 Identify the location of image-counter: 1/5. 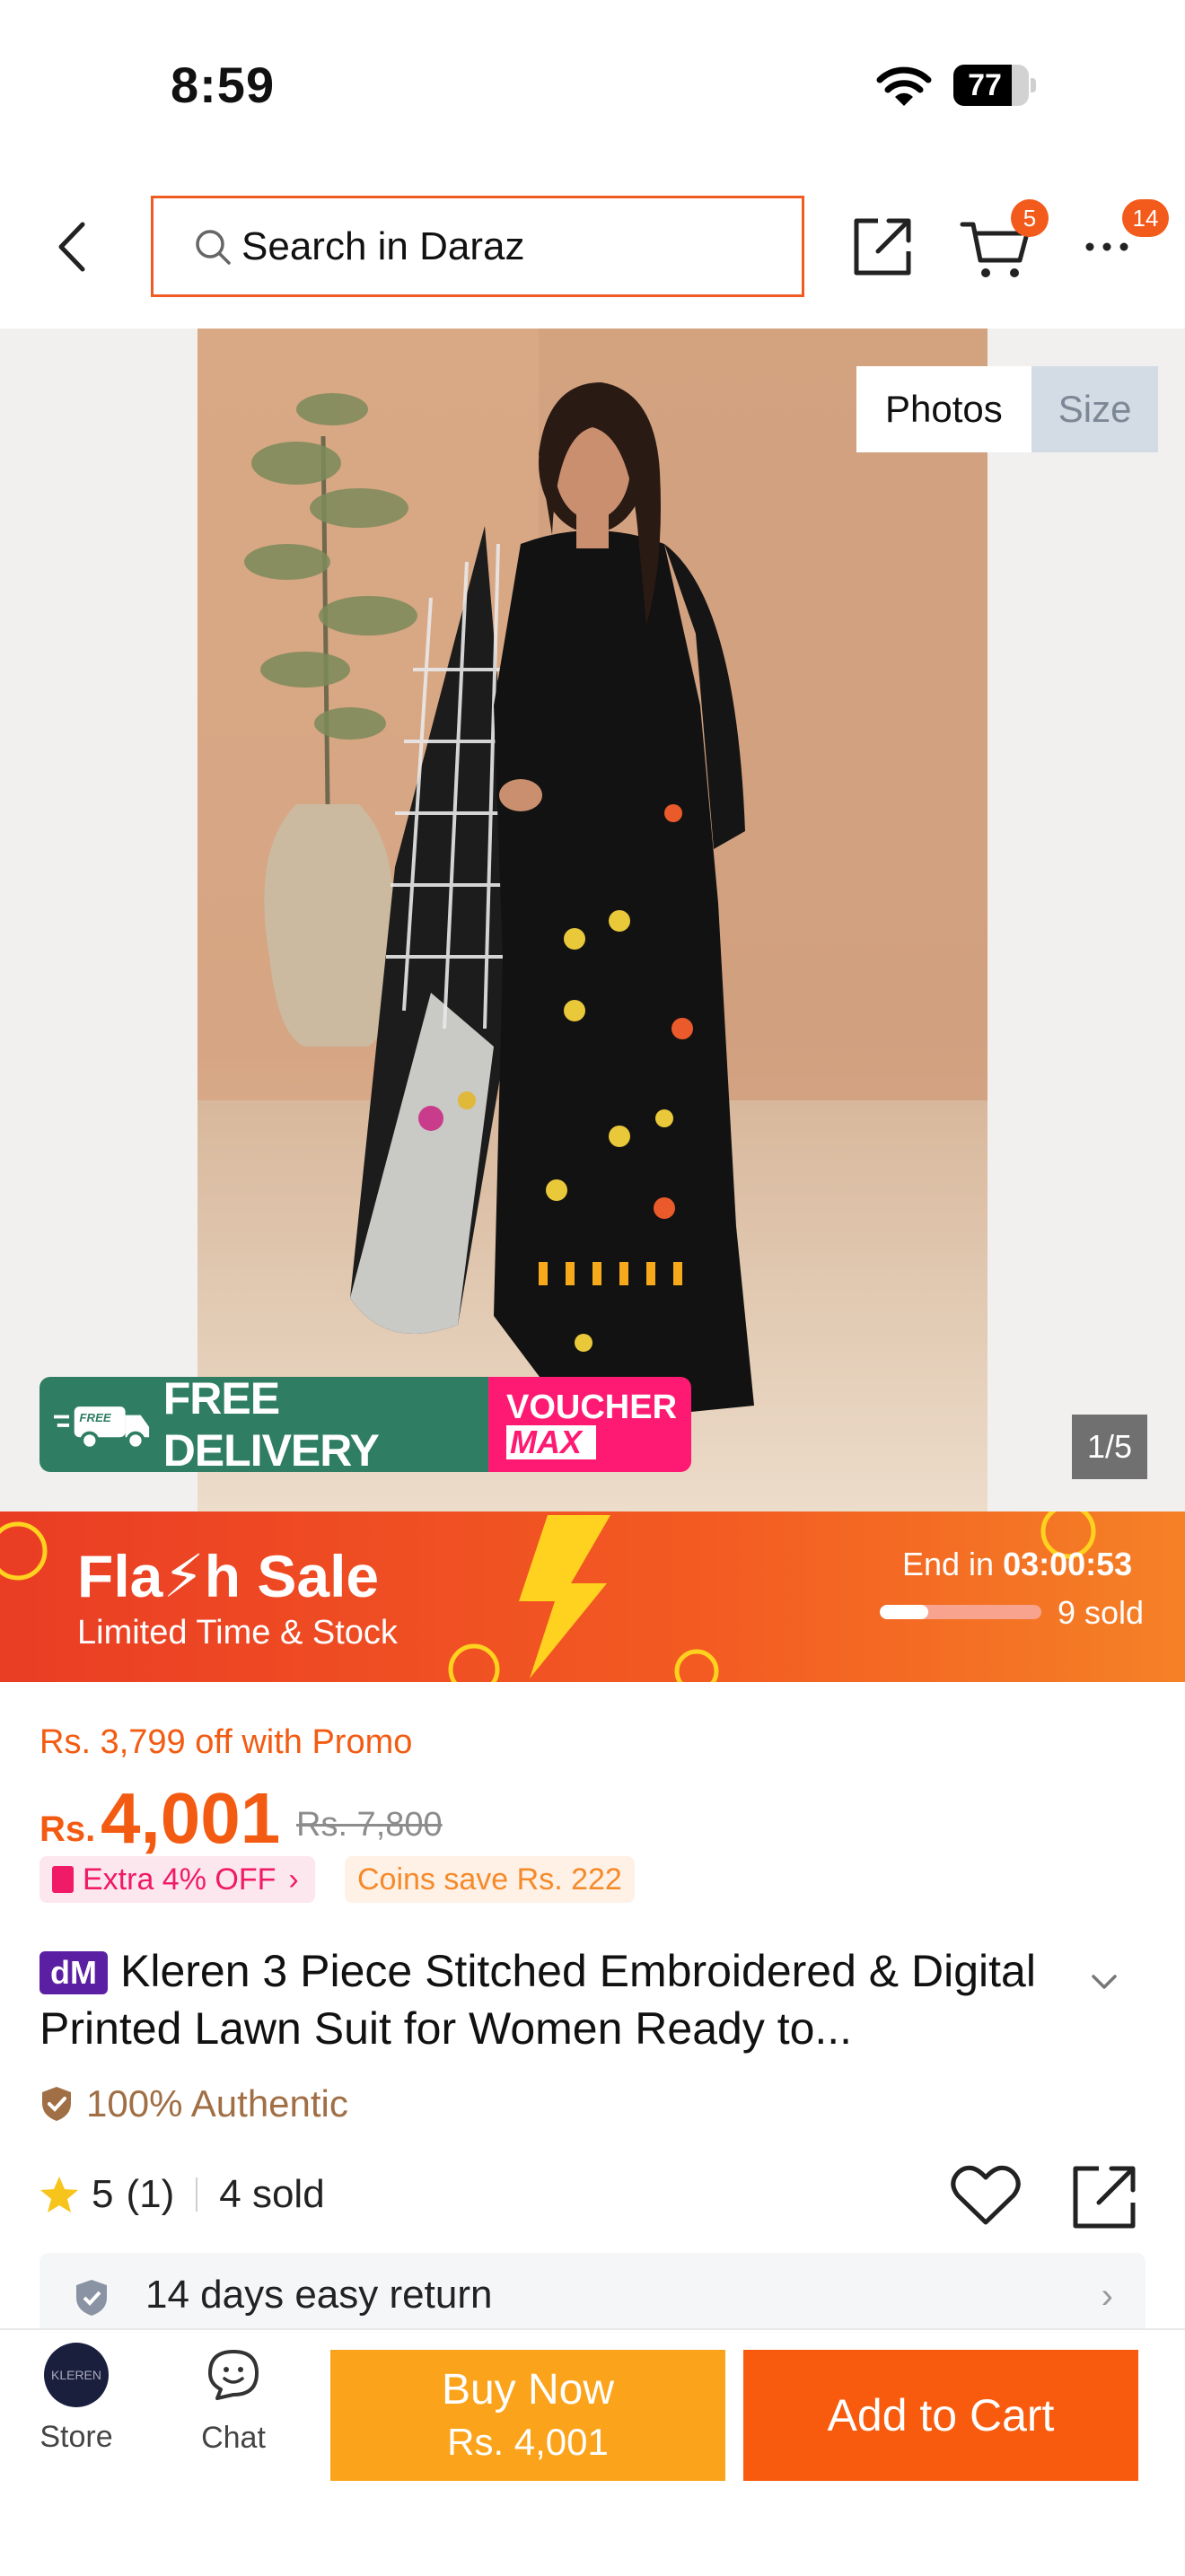
(1109, 1447).